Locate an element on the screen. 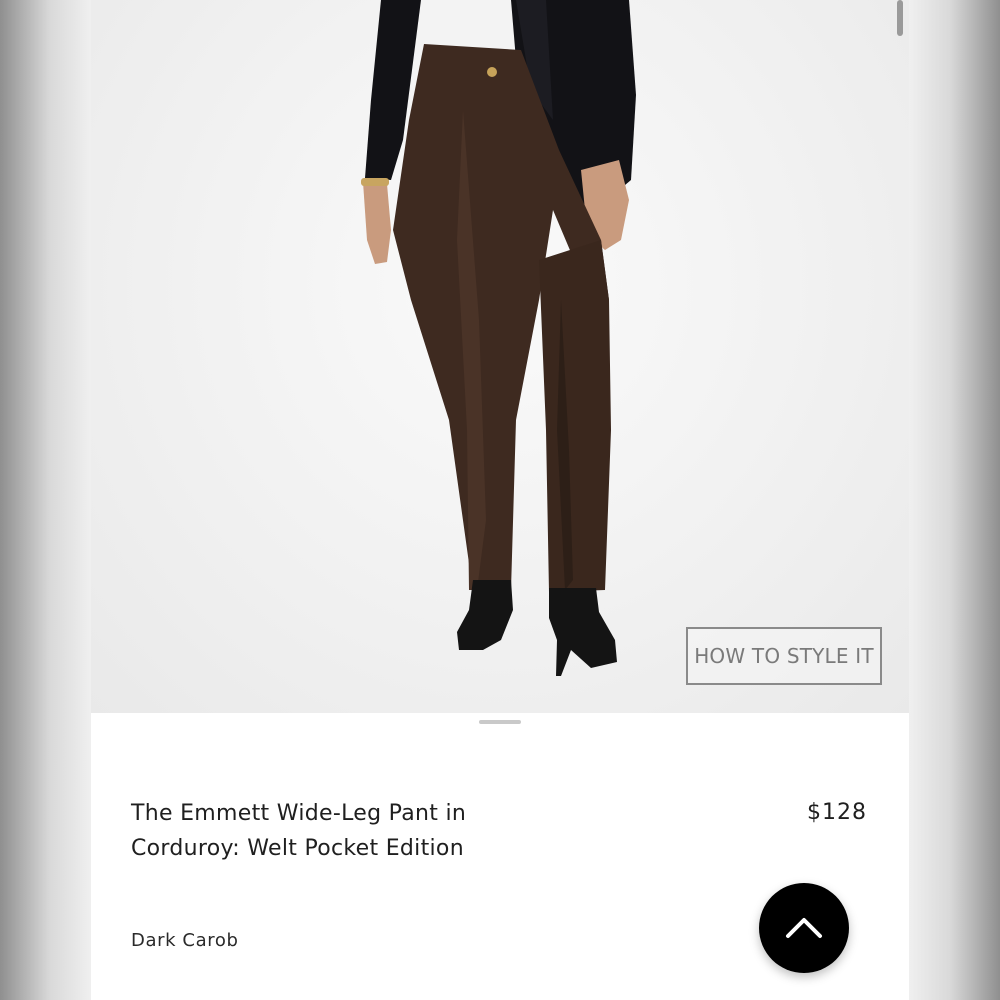  chevron-up-icon is located at coordinates (804, 928).